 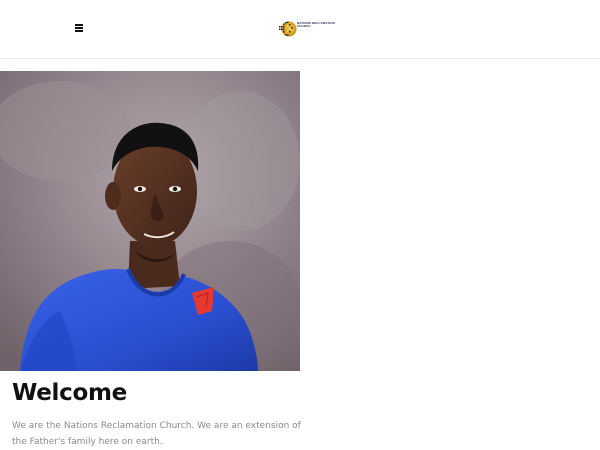 I want to click on welcome-title: Welcome, so click(x=69, y=393).